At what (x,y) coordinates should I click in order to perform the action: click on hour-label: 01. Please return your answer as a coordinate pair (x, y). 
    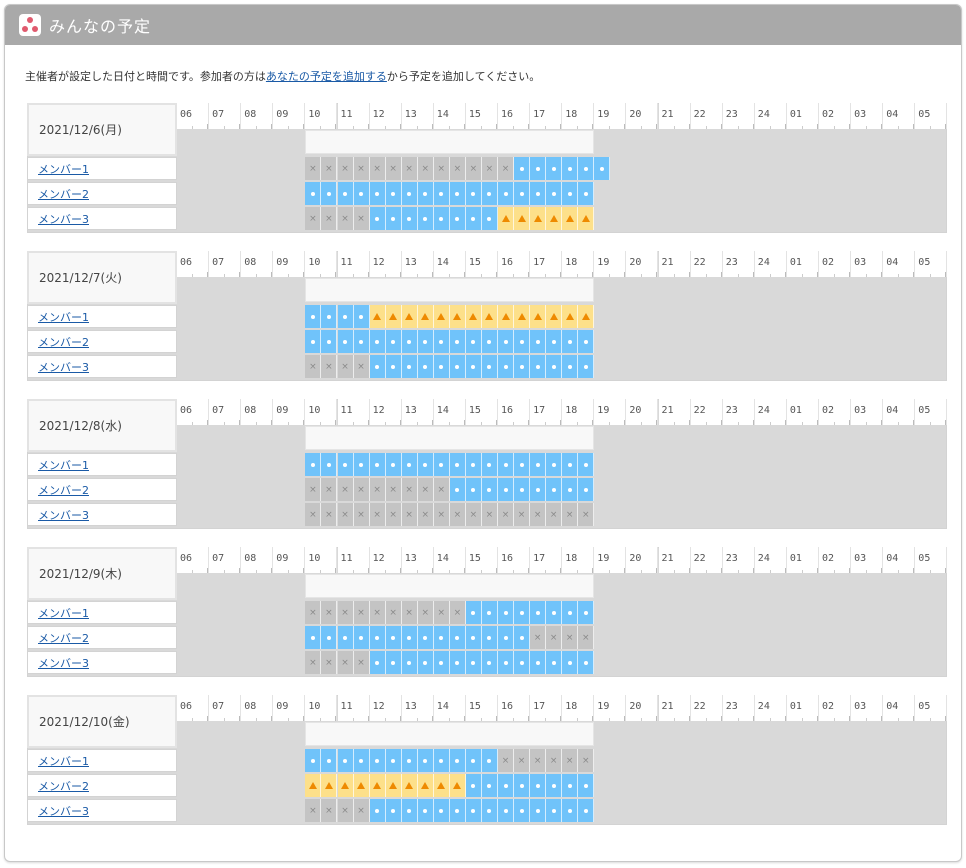
    Looking at the image, I should click on (802, 412).